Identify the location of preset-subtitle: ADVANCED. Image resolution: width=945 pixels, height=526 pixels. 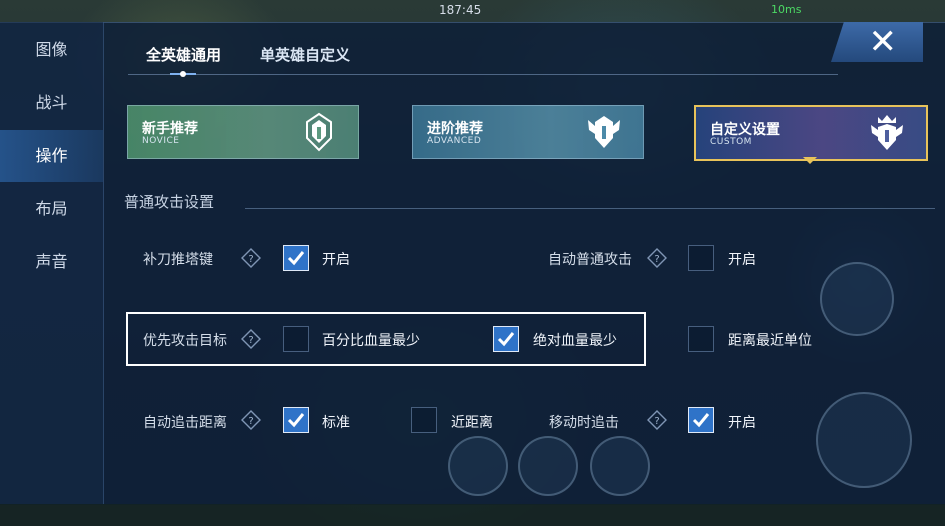
(454, 141).